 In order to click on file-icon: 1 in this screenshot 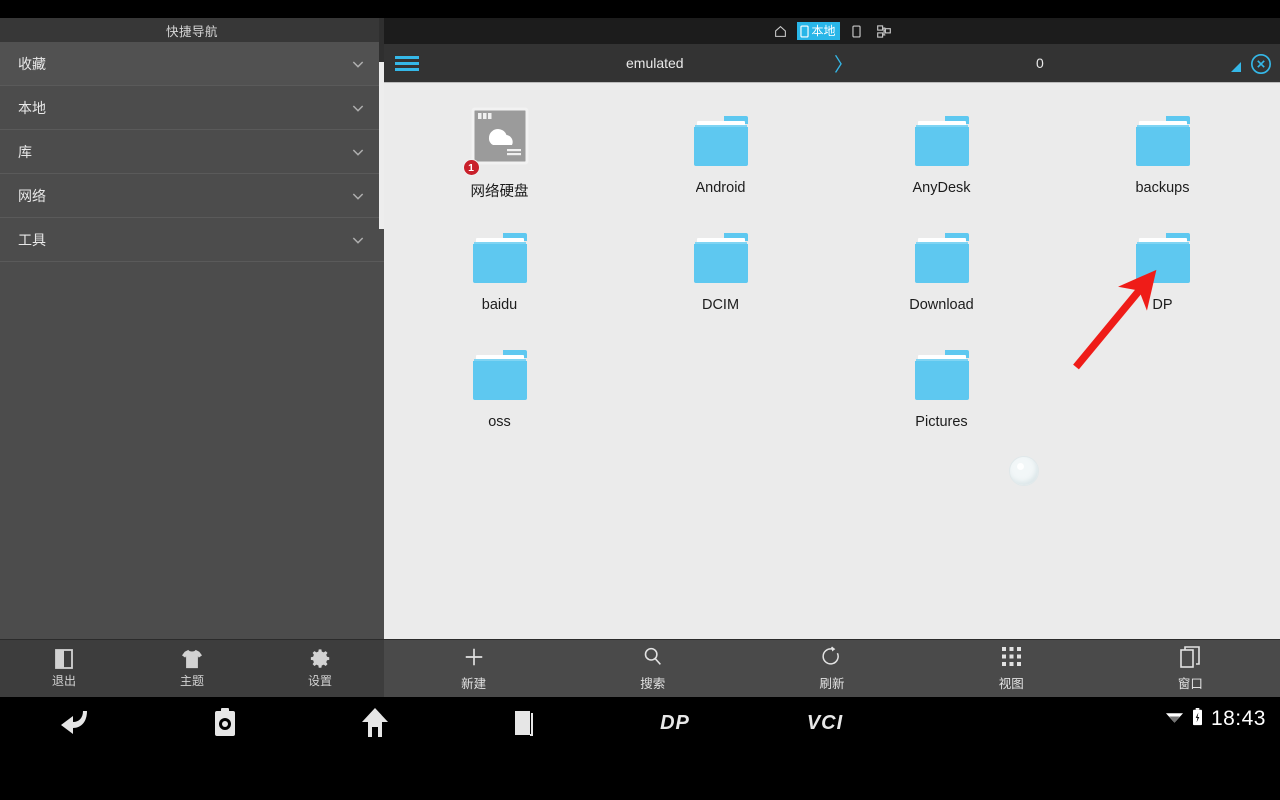, I will do `click(496, 140)`.